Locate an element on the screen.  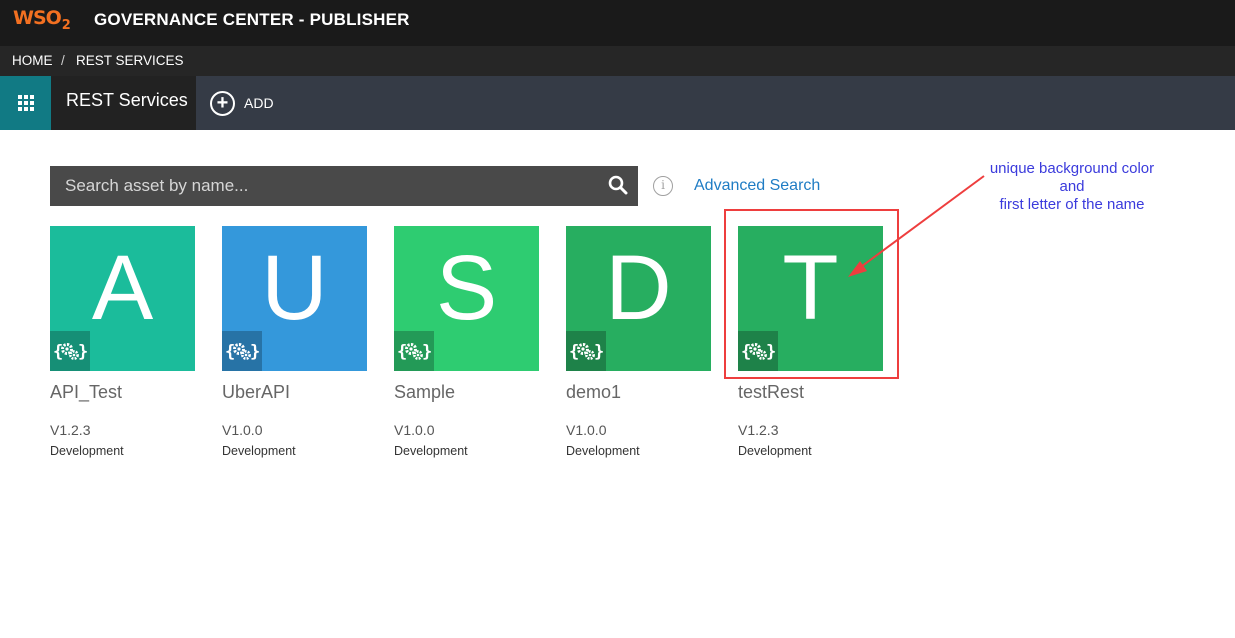
grid-icon is located at coordinates (25, 103).